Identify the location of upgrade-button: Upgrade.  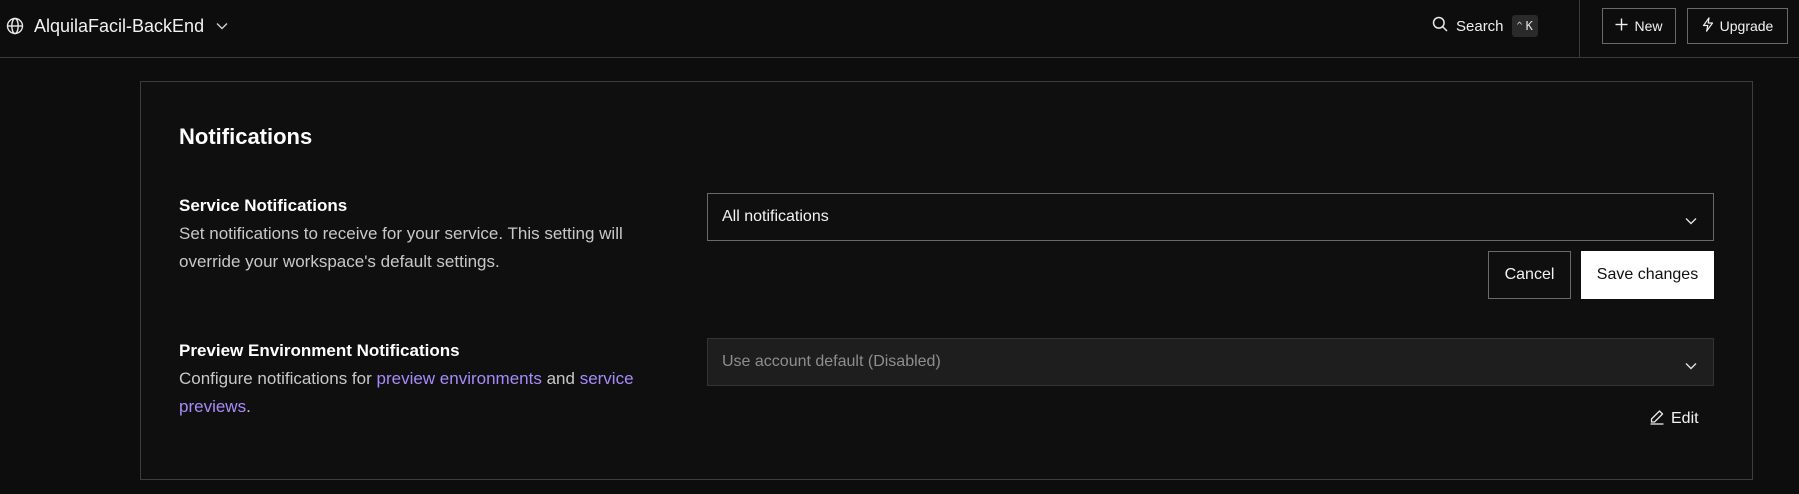
(1737, 26).